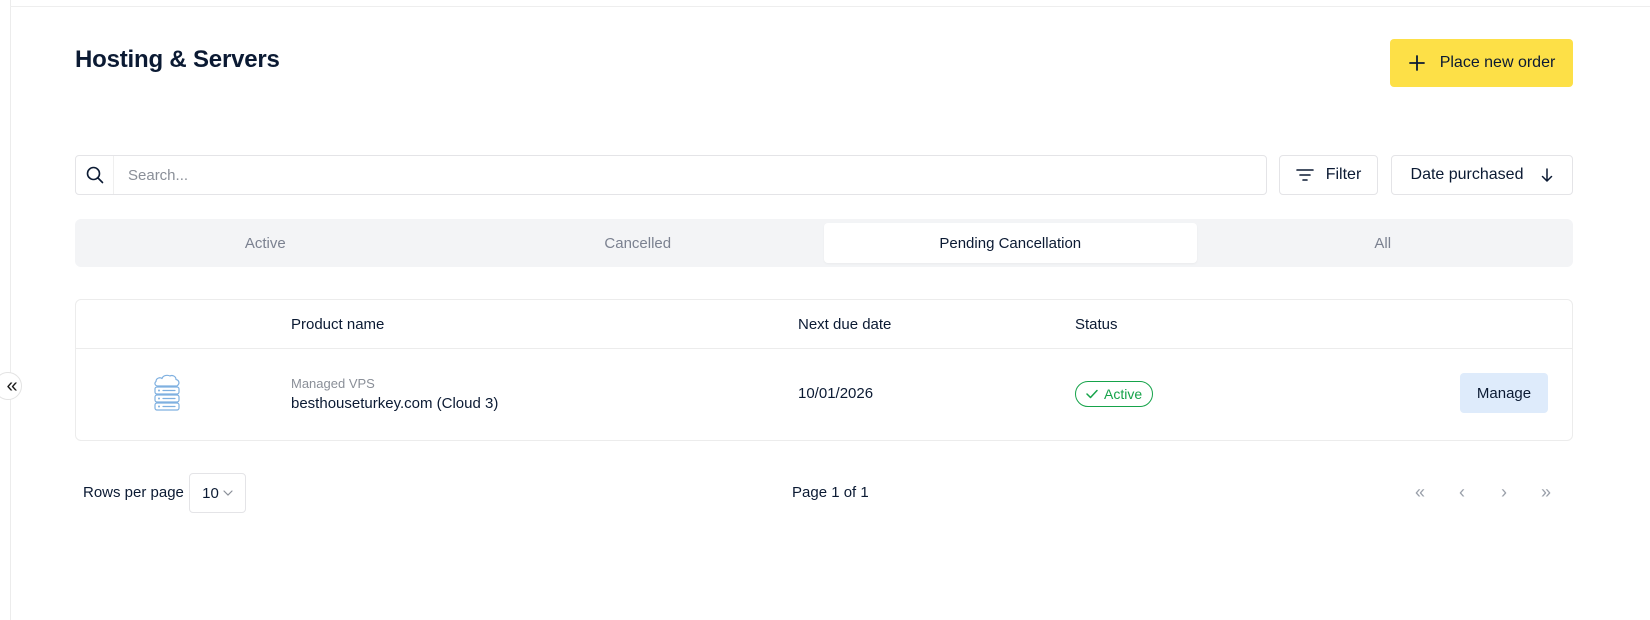  Describe the element at coordinates (228, 493) in the screenshot. I see `chevron-down-icon` at that location.